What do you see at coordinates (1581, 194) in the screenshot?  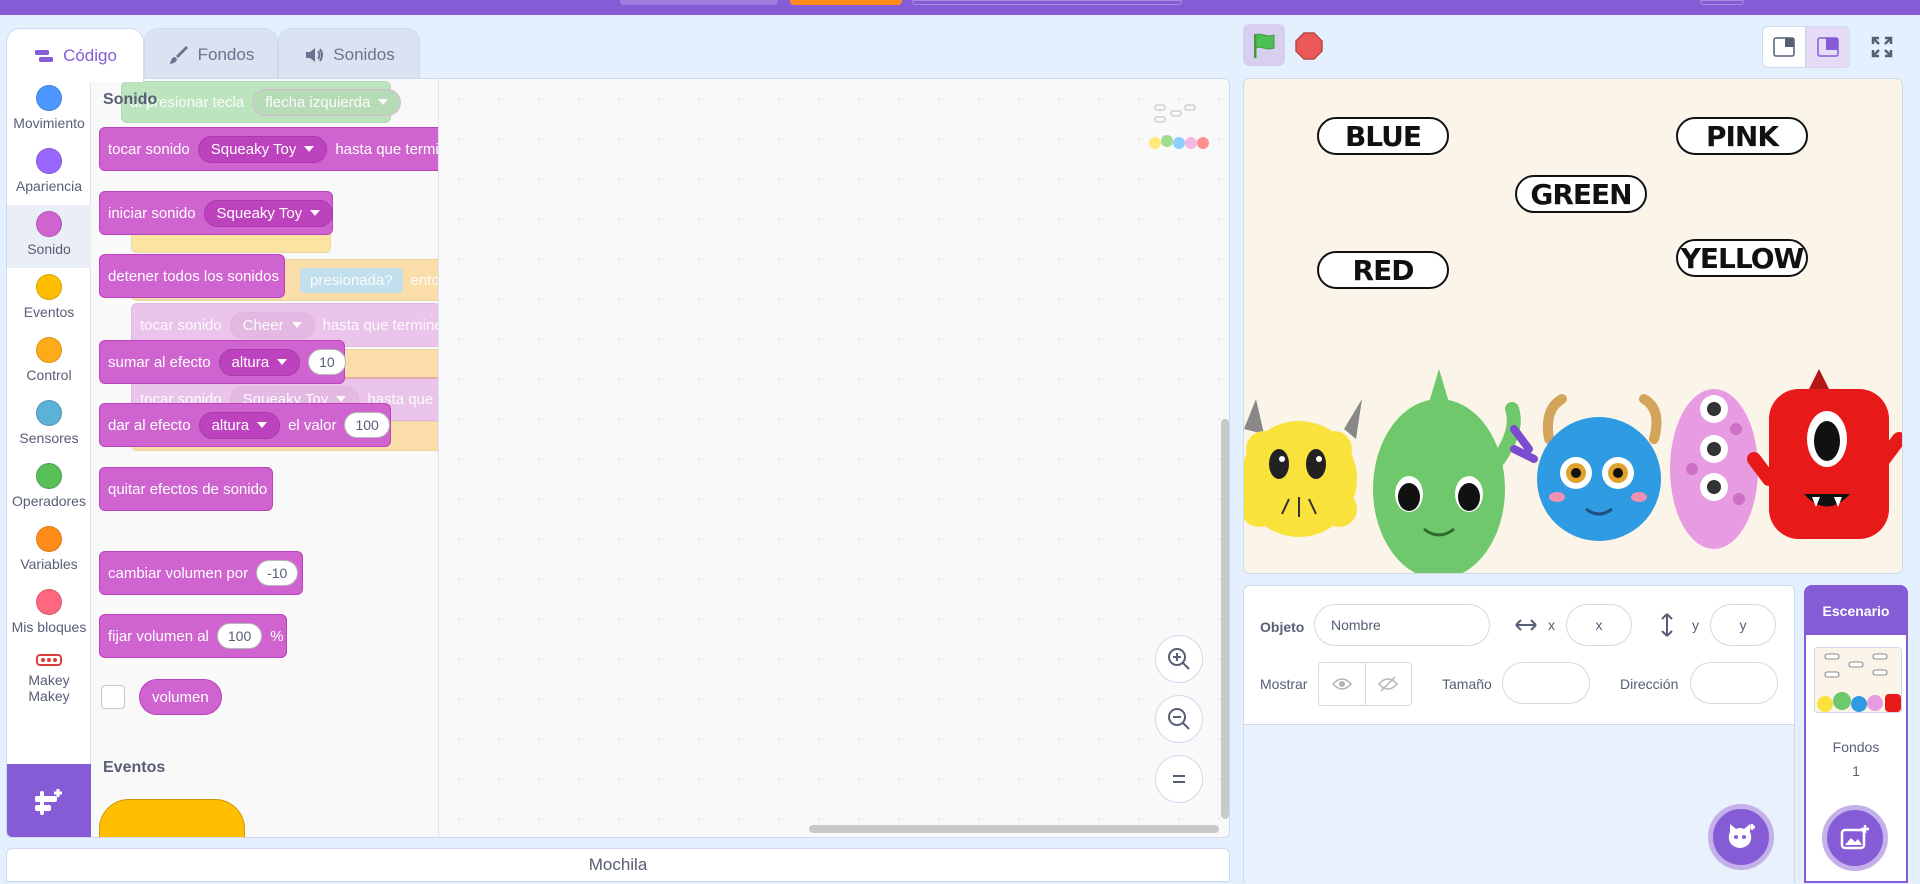 I see `word-sprite-green: GREEN` at bounding box center [1581, 194].